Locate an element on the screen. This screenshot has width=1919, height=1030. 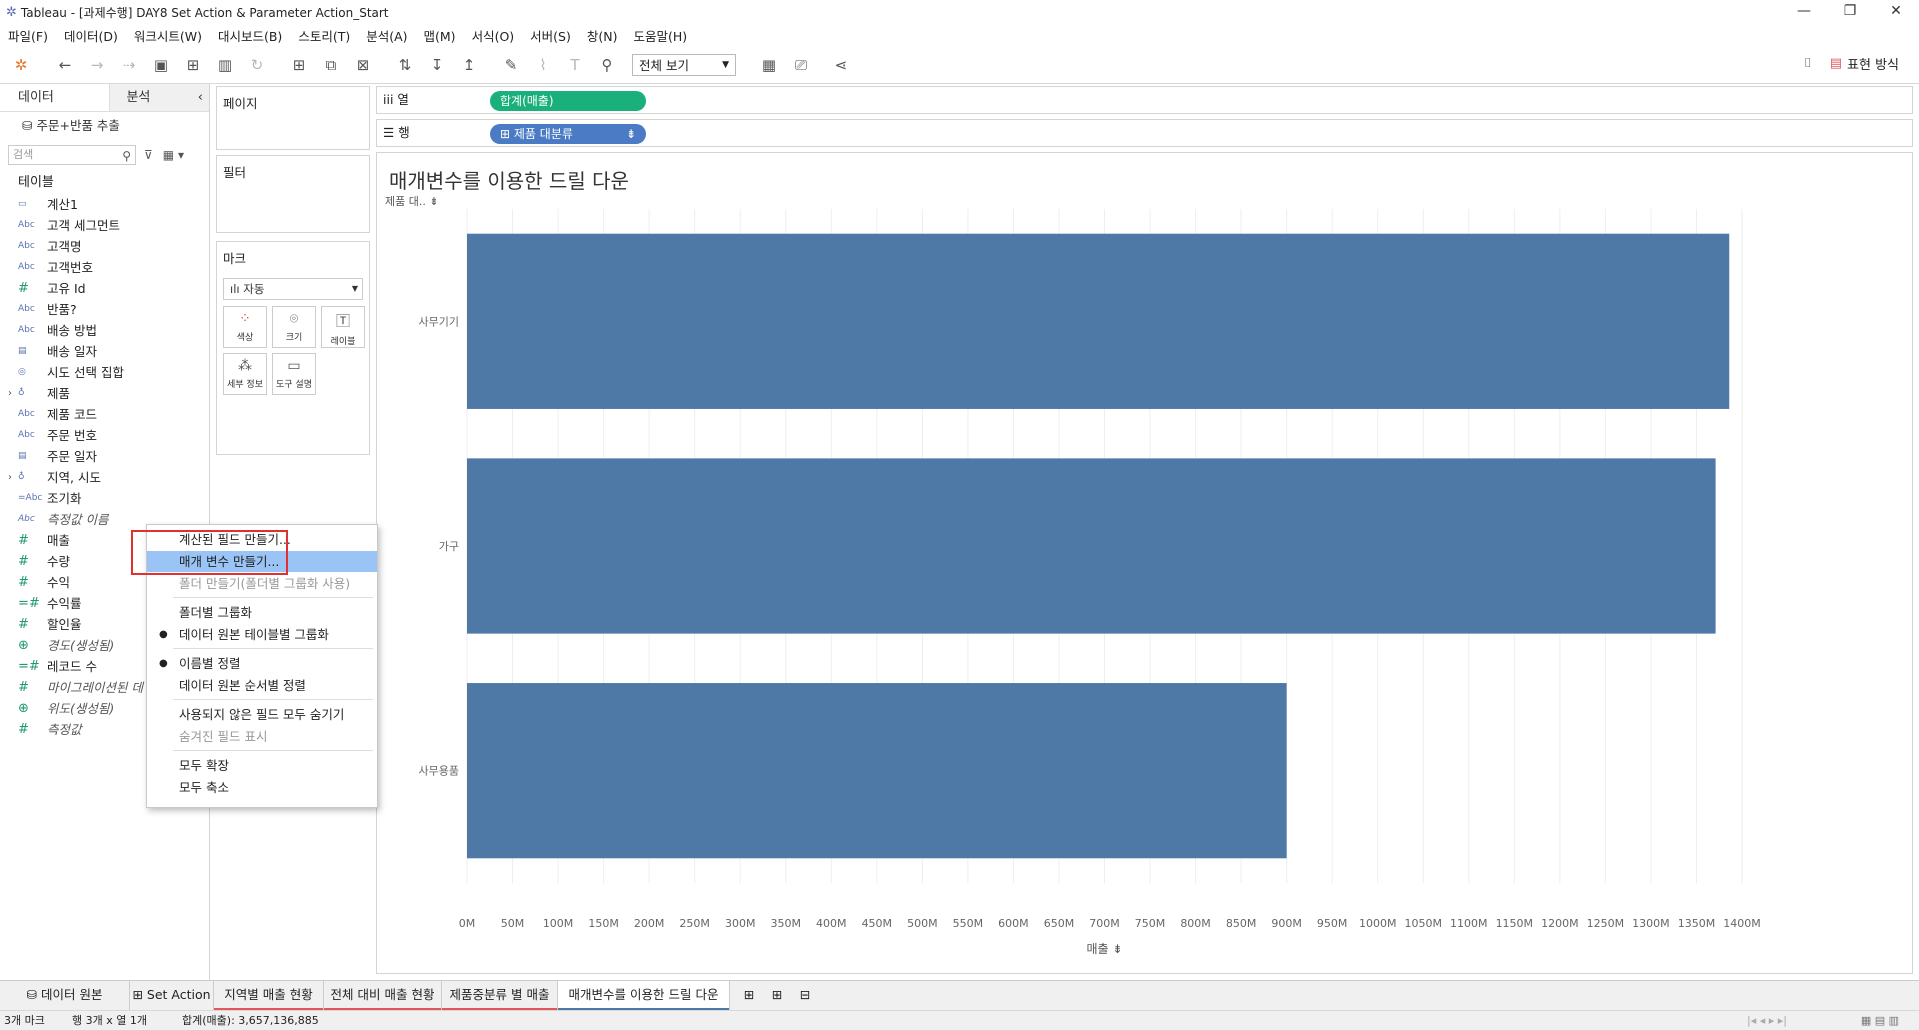
new-dashboard-icon: ⊞ is located at coordinates (777, 996).